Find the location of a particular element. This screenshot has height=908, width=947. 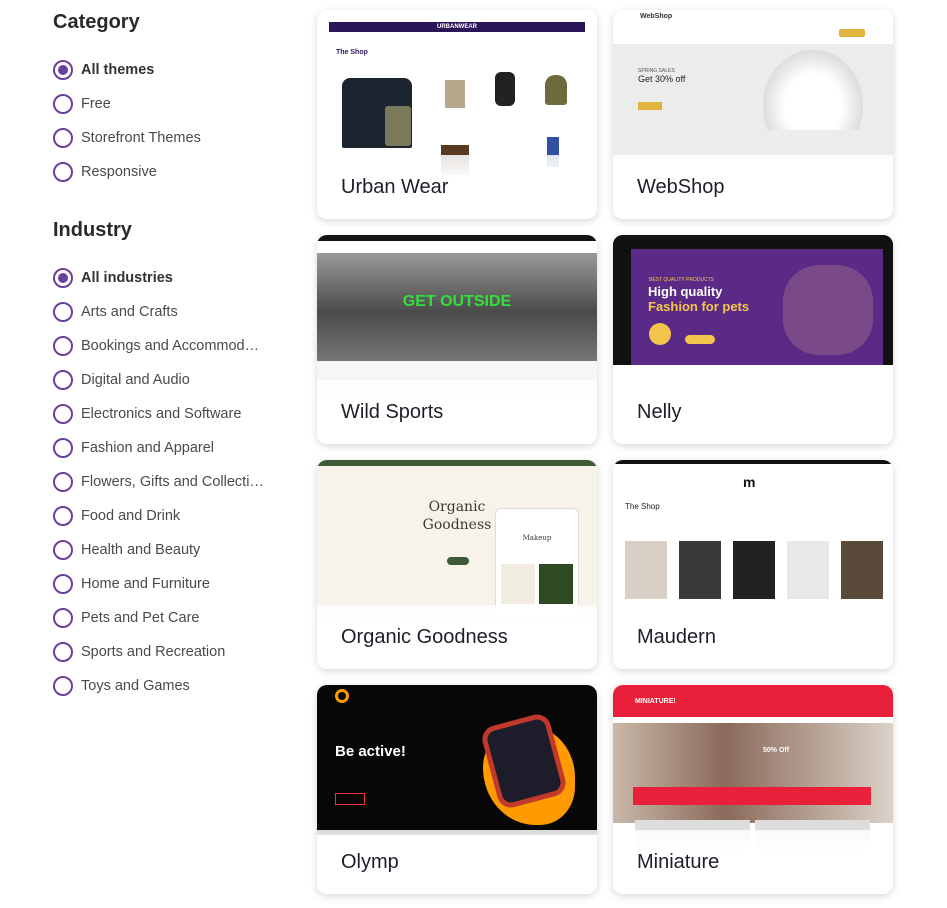

category-heading: Category is located at coordinates (96, 22).